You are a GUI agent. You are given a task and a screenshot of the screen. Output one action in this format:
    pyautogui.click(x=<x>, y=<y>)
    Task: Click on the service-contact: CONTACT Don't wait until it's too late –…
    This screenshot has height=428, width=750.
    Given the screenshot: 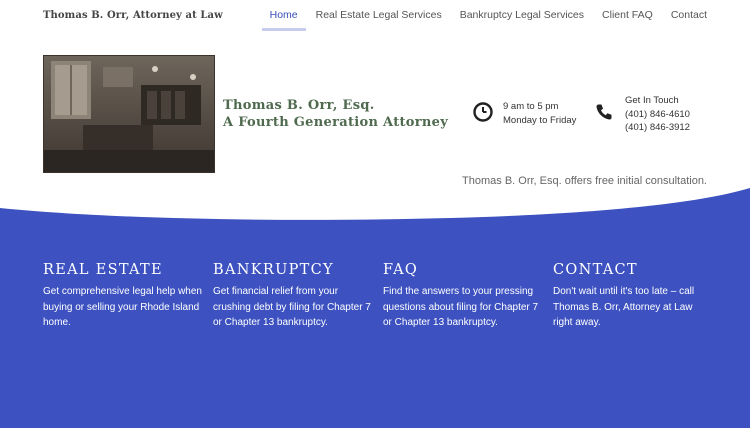 What is the action you would take?
    pyautogui.click(x=633, y=296)
    